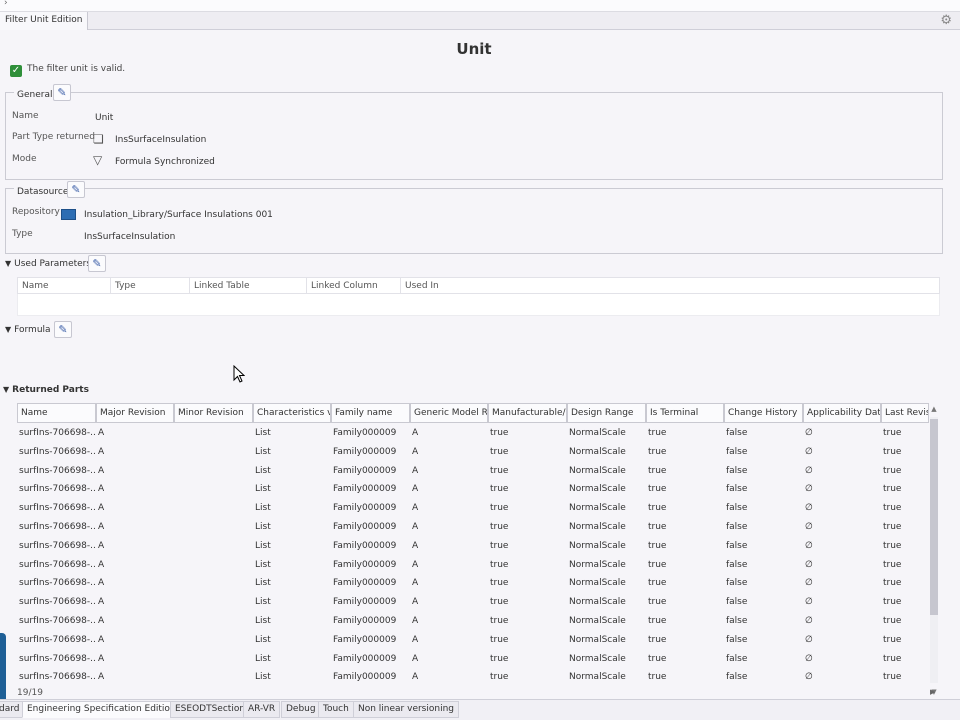 This screenshot has height=720, width=960. I want to click on returned-parts-toggle: ▼ Returned Parts, so click(46, 390).